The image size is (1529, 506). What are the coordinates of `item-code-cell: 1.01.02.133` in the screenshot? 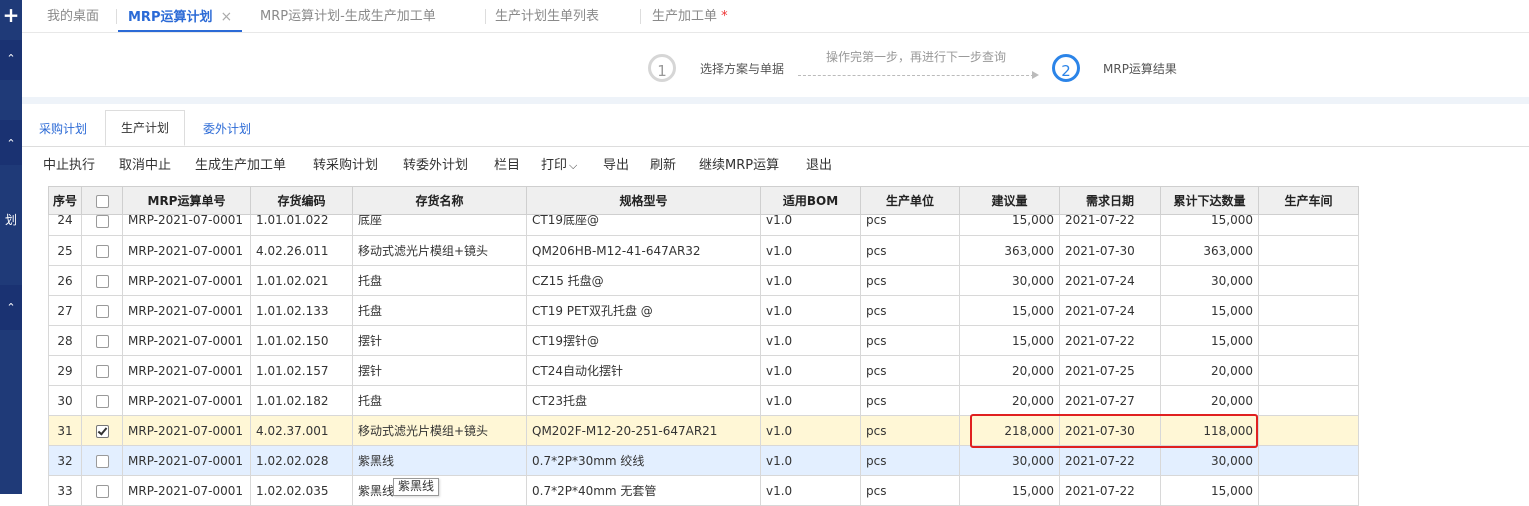 It's located at (301, 310).